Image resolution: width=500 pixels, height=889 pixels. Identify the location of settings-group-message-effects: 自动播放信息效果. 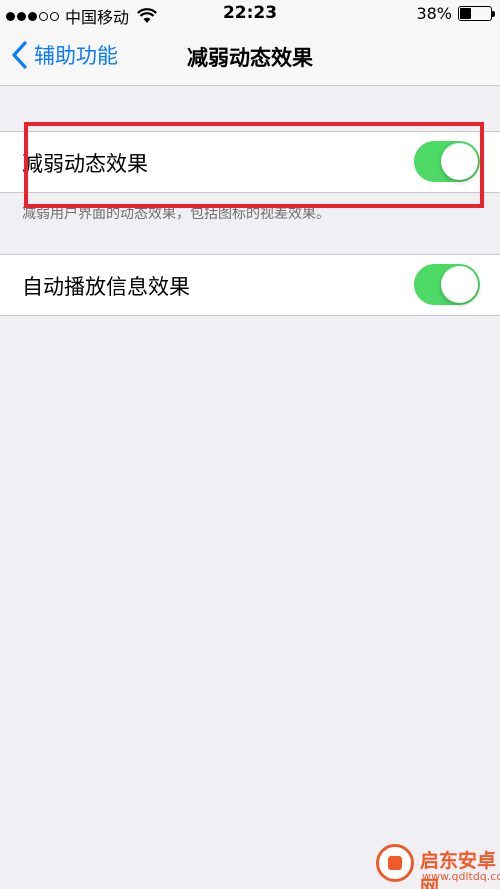
(250, 285).